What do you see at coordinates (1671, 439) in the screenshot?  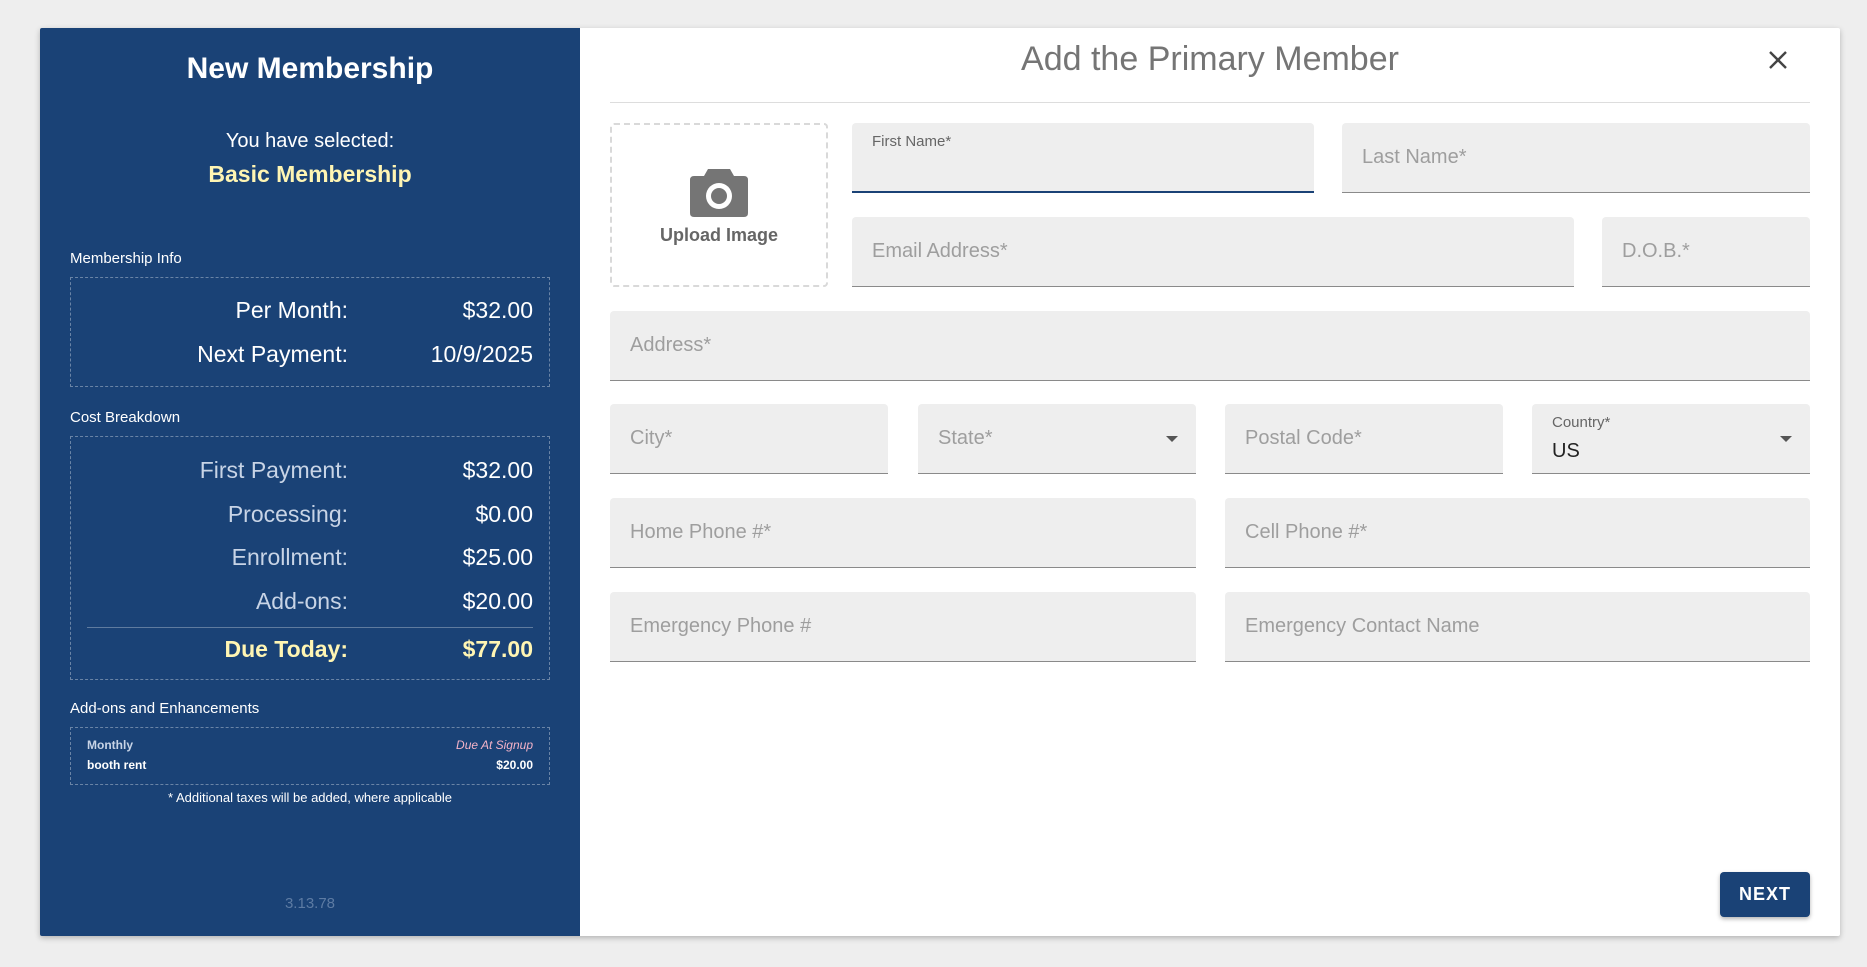 I see `country-select: Country* US` at bounding box center [1671, 439].